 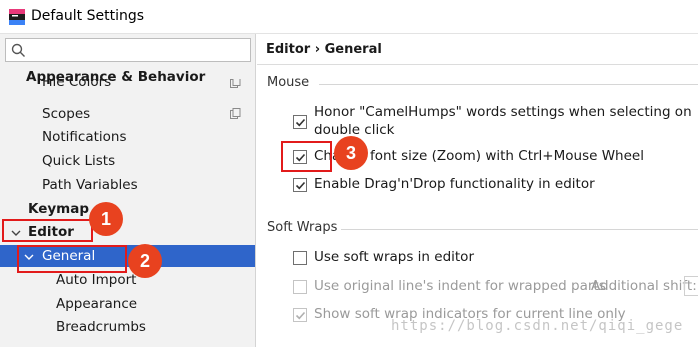 I want to click on sidebar-item-quick-lists: Quick Lists, so click(x=127, y=161).